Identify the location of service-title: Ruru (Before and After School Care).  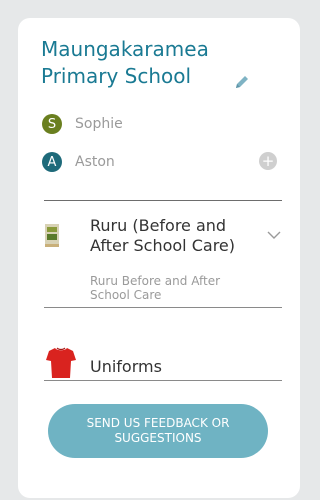
(174, 236).